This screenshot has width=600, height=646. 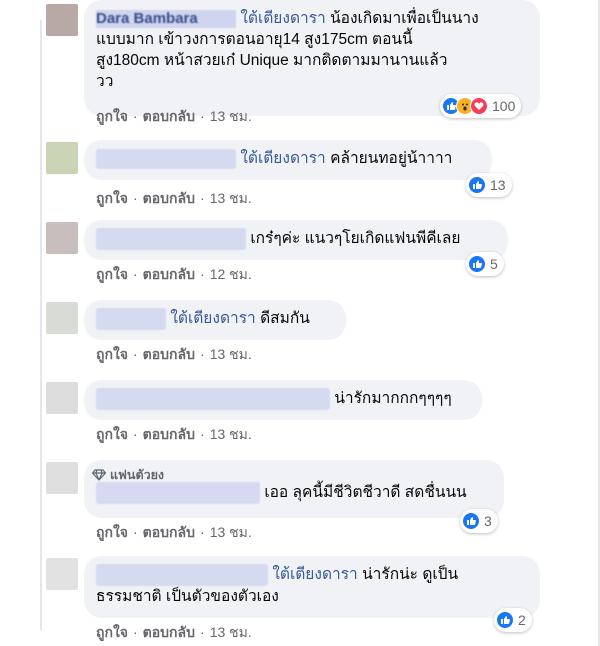 I want to click on reaction-summary: 13, so click(x=489, y=185).